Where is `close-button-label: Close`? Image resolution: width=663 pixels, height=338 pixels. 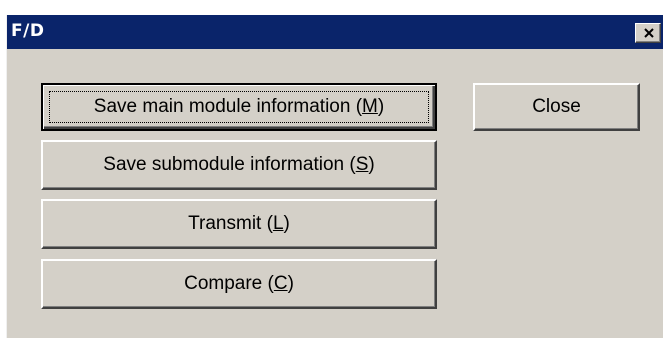 close-button-label: Close is located at coordinates (556, 106).